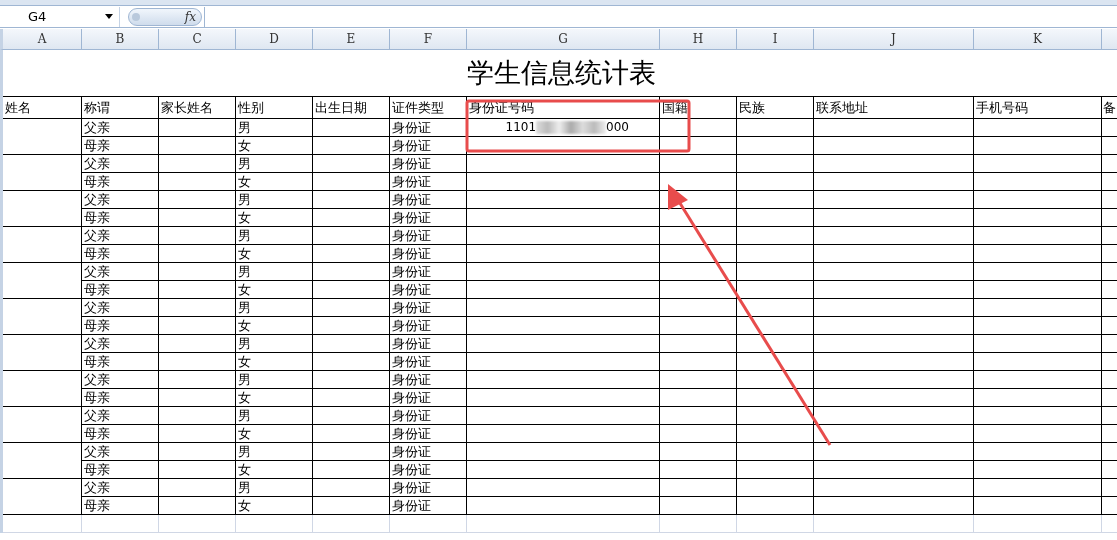 This screenshot has width=1117, height=540. Describe the element at coordinates (775, 108) in the screenshot. I see `header-cell: 民族` at that location.